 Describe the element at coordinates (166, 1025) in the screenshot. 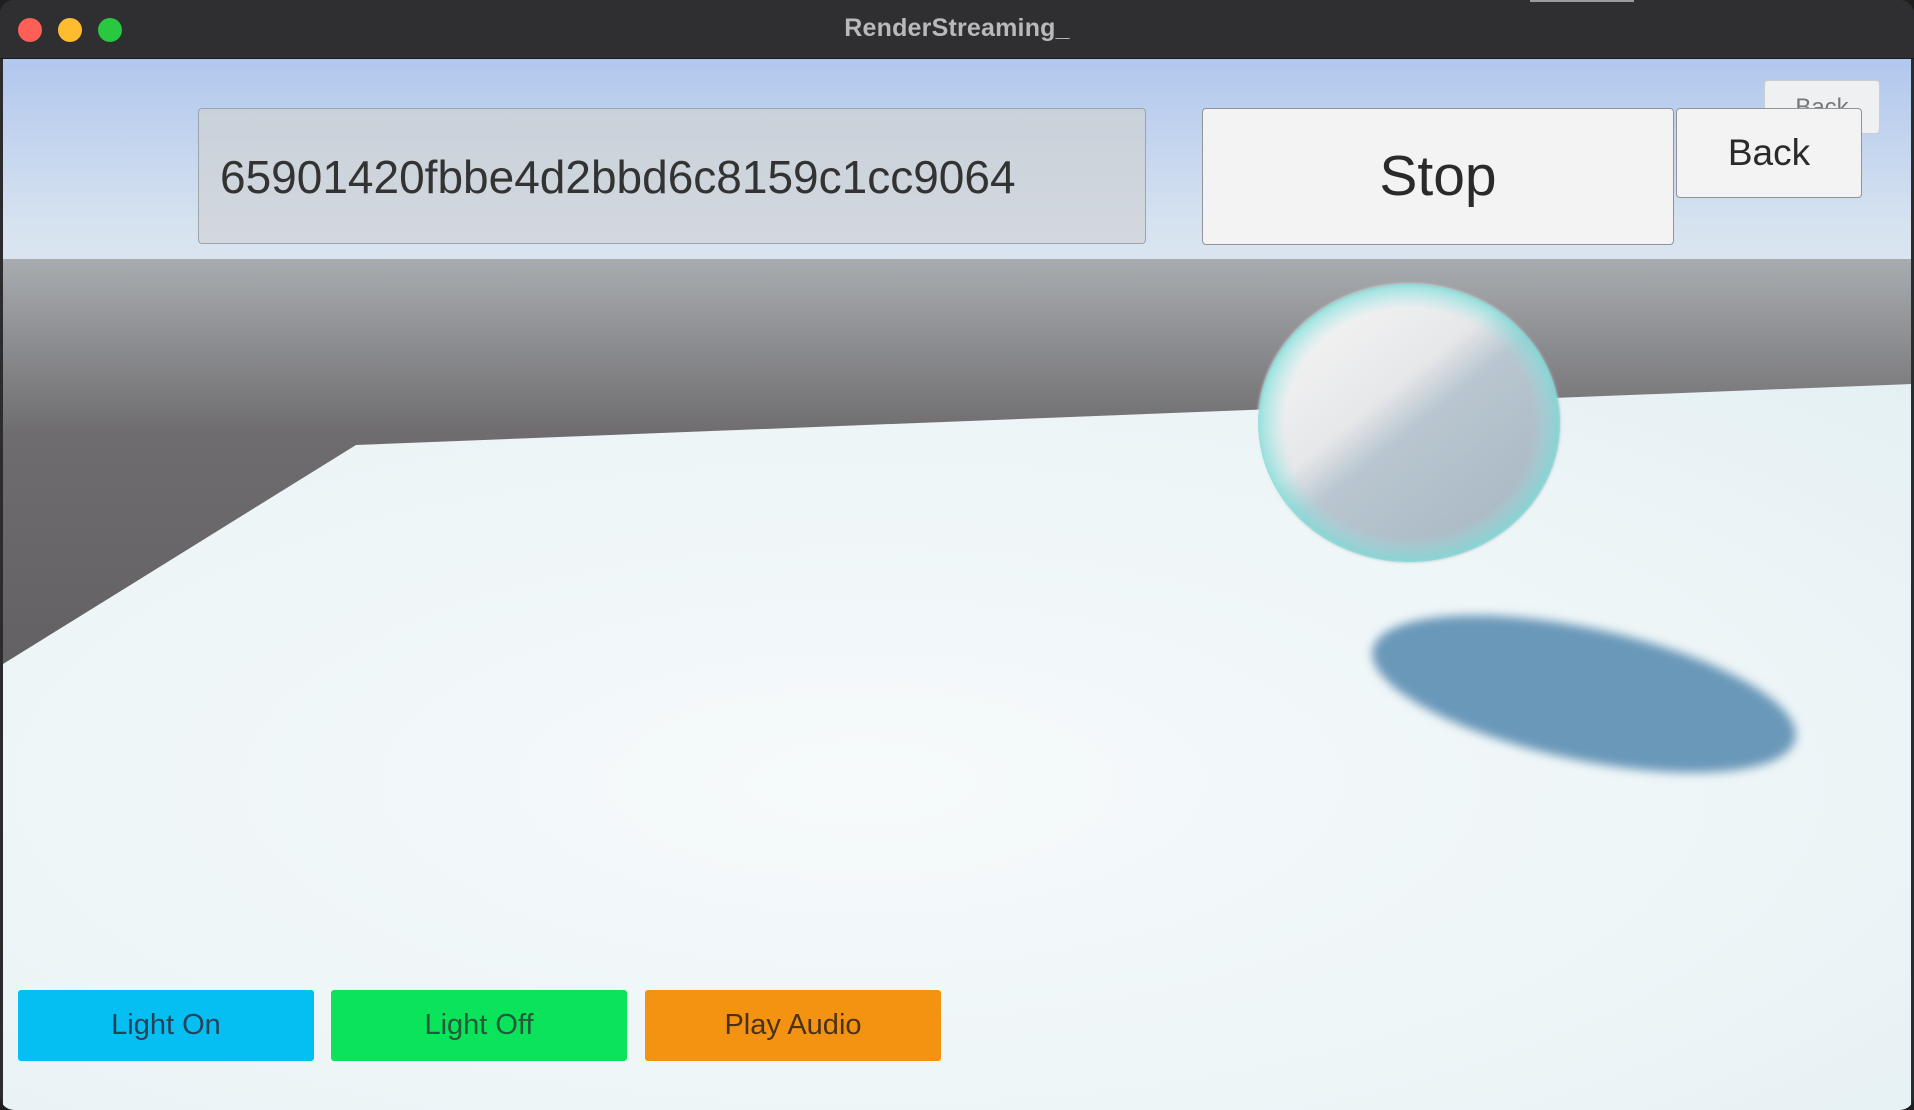

I see `light-on-button: Light On` at that location.